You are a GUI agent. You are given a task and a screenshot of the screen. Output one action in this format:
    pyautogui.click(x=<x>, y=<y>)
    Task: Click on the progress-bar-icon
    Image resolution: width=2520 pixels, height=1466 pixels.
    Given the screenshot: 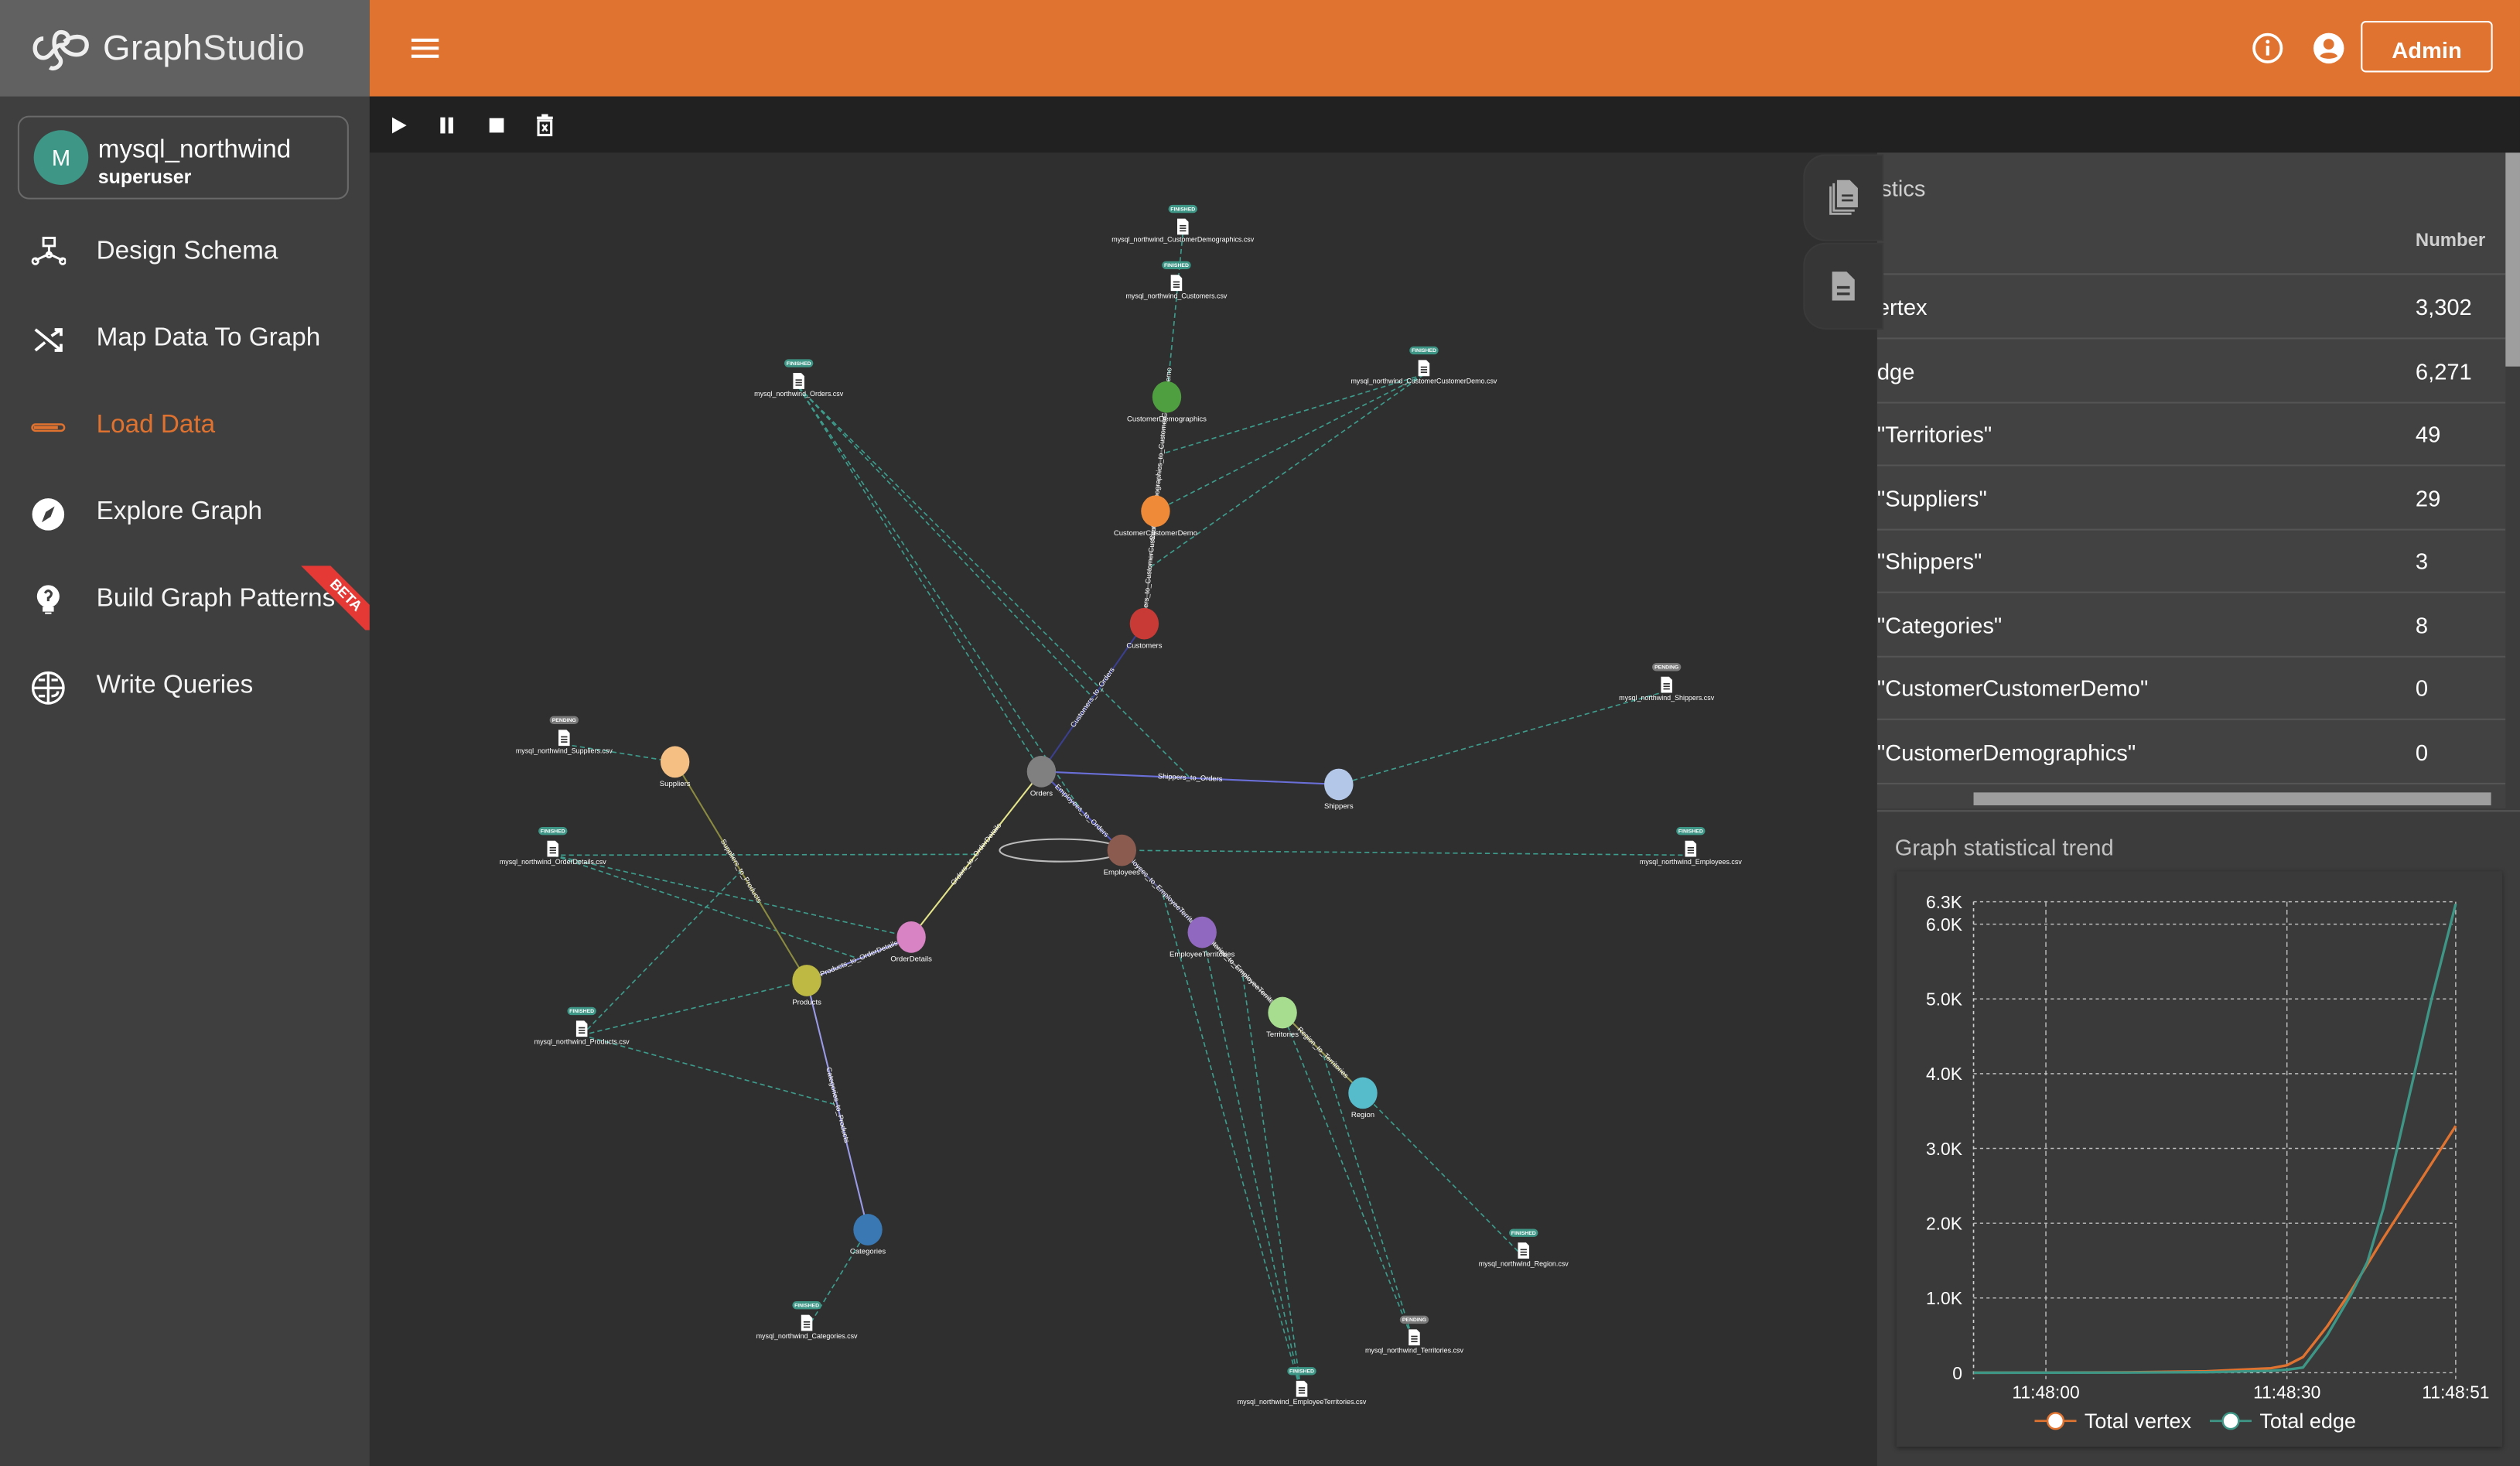 What is the action you would take?
    pyautogui.click(x=48, y=427)
    